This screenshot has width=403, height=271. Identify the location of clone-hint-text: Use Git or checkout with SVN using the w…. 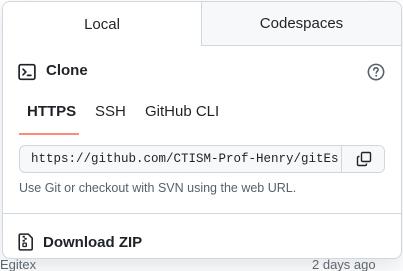
(158, 188).